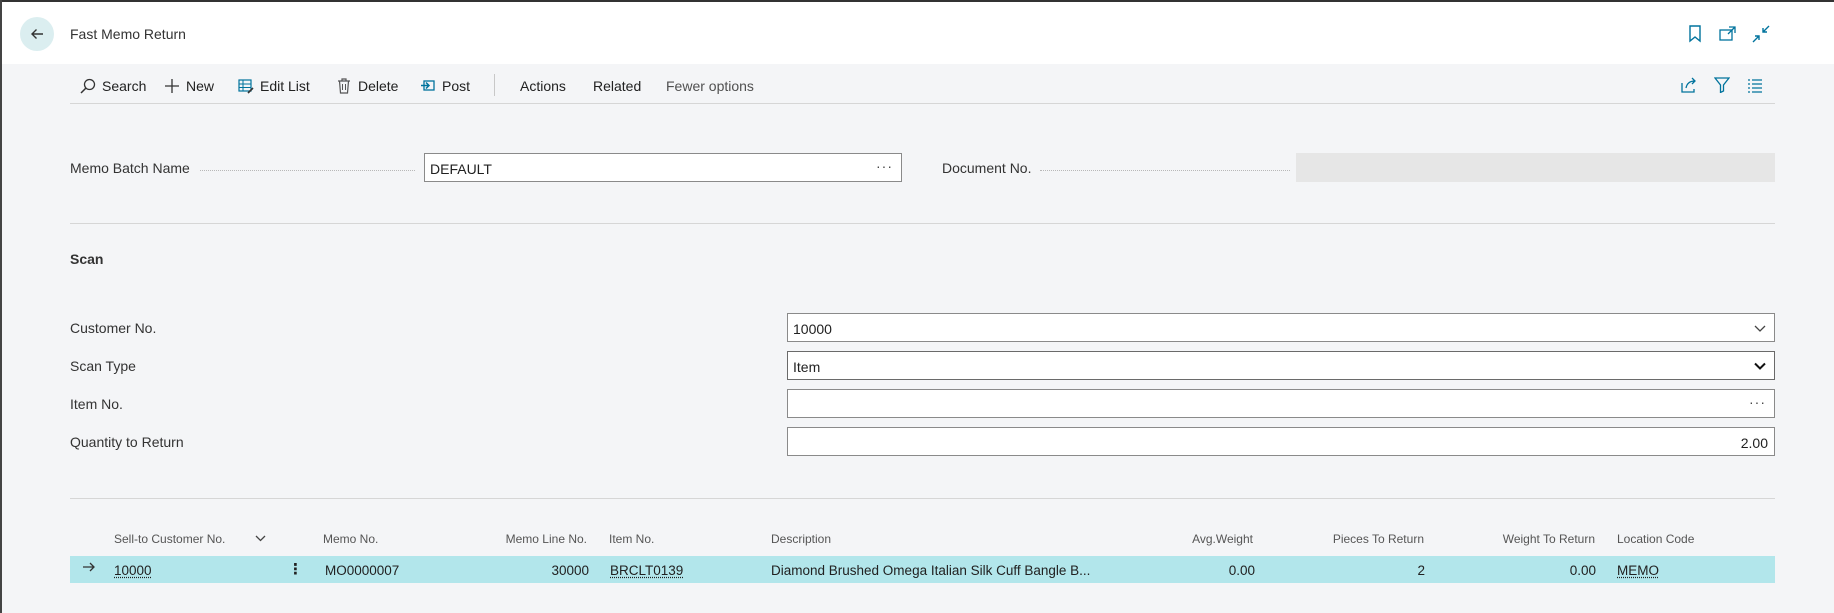 This screenshot has width=1834, height=613. Describe the element at coordinates (172, 86) in the screenshot. I see `plus-icon` at that location.